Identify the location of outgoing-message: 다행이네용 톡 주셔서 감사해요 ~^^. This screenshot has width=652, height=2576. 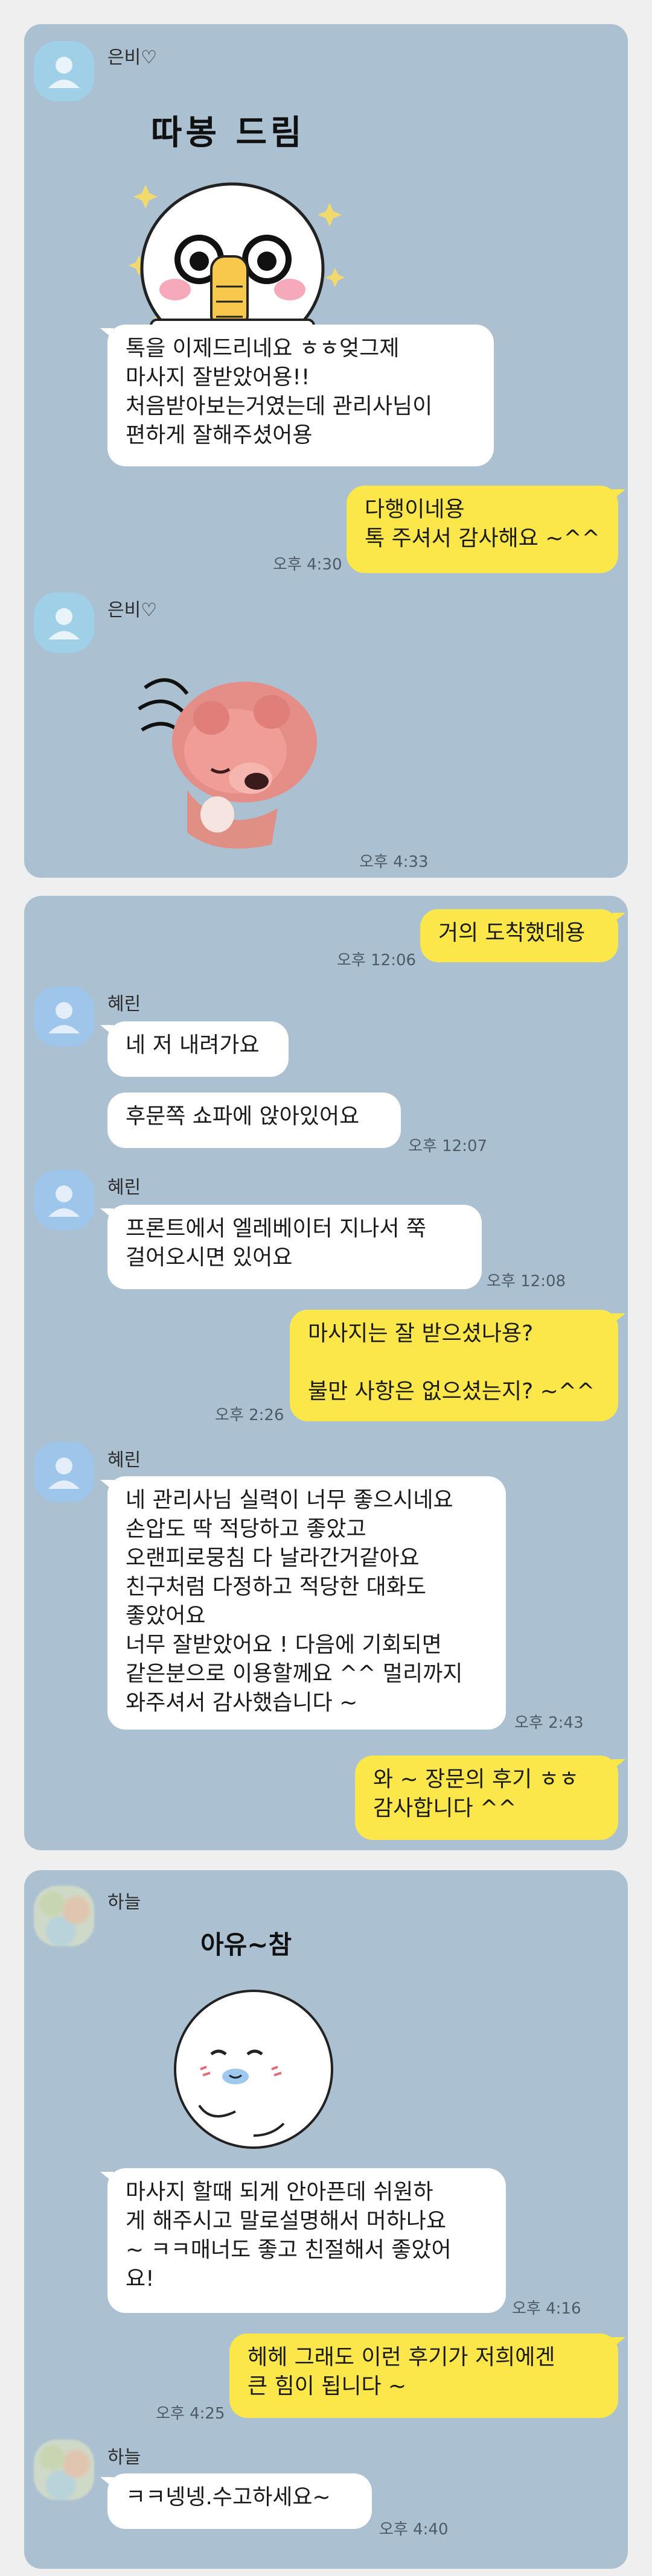
(486, 529).